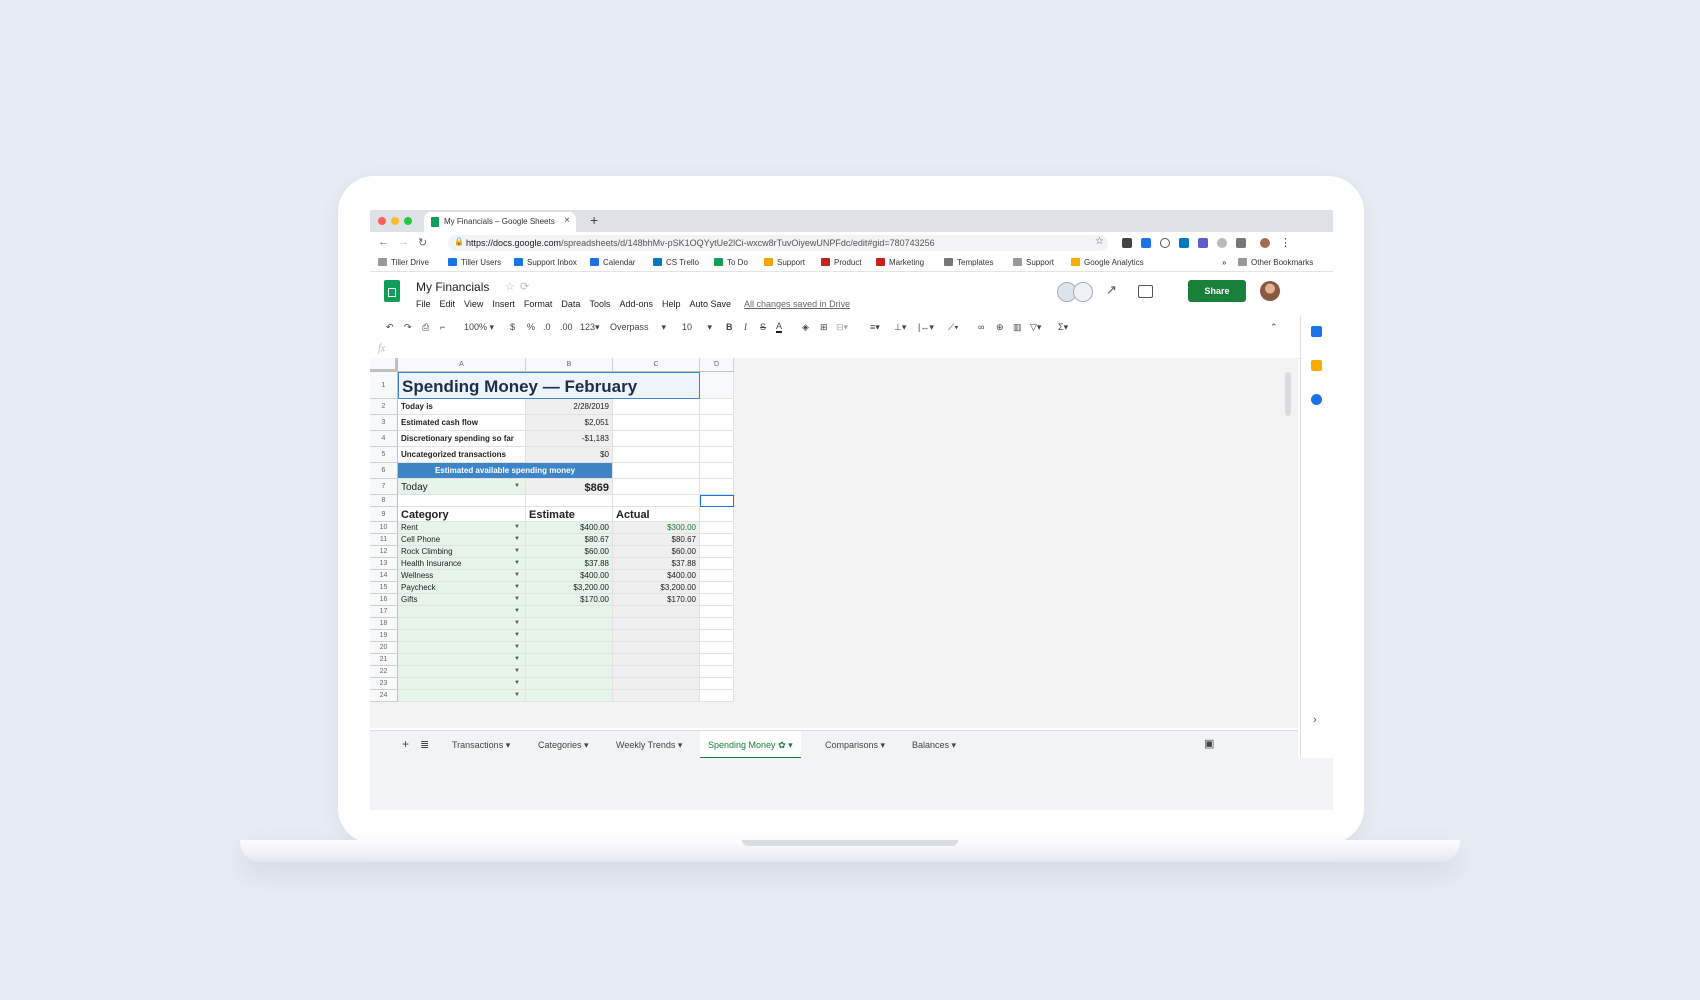 The width and height of the screenshot is (1700, 1000). What do you see at coordinates (676, 262) in the screenshot?
I see `bookmark-item: CS Trello` at bounding box center [676, 262].